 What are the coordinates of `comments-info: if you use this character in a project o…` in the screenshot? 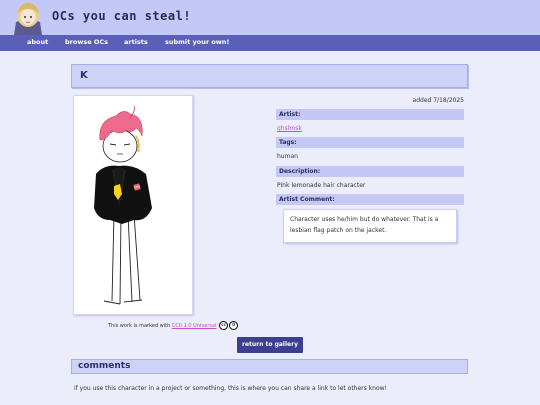 It's located at (230, 388).